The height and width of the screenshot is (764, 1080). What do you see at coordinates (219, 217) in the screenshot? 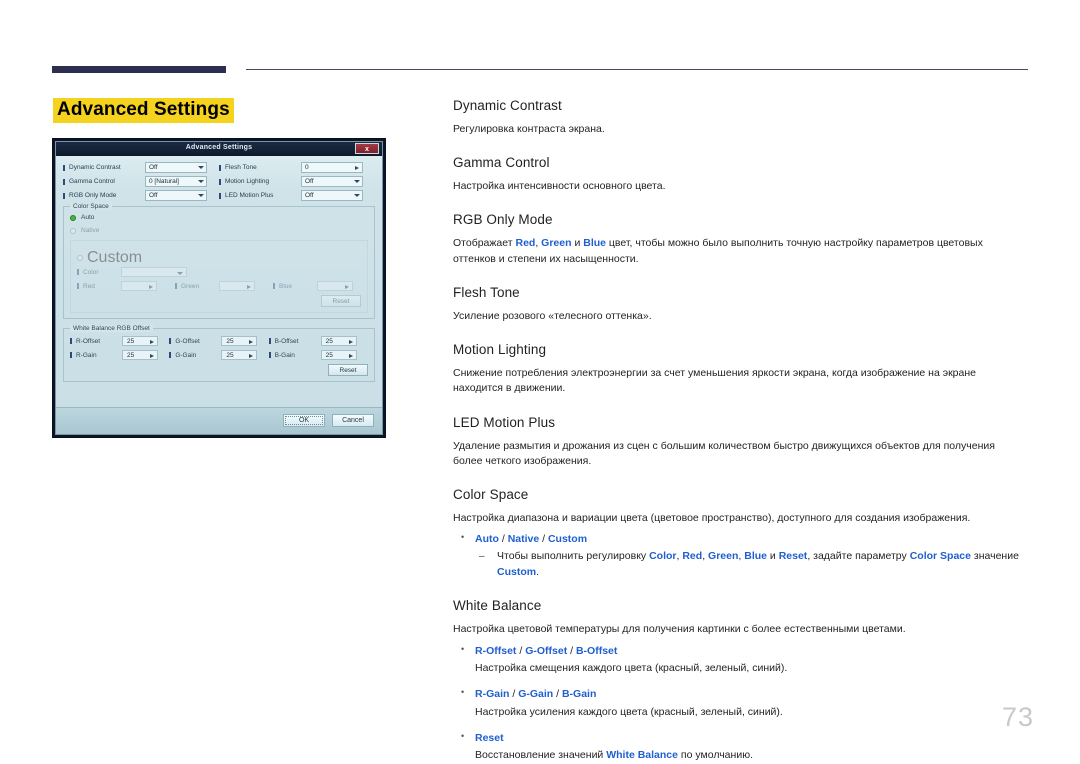
I see `dialog-radio-auto: Auto` at bounding box center [219, 217].